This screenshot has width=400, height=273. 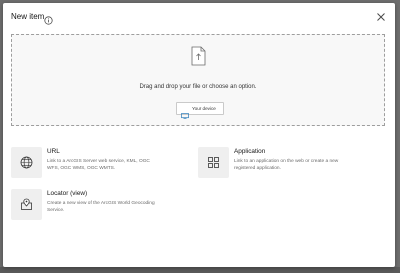 What do you see at coordinates (185, 112) in the screenshot?
I see `device-icon` at bounding box center [185, 112].